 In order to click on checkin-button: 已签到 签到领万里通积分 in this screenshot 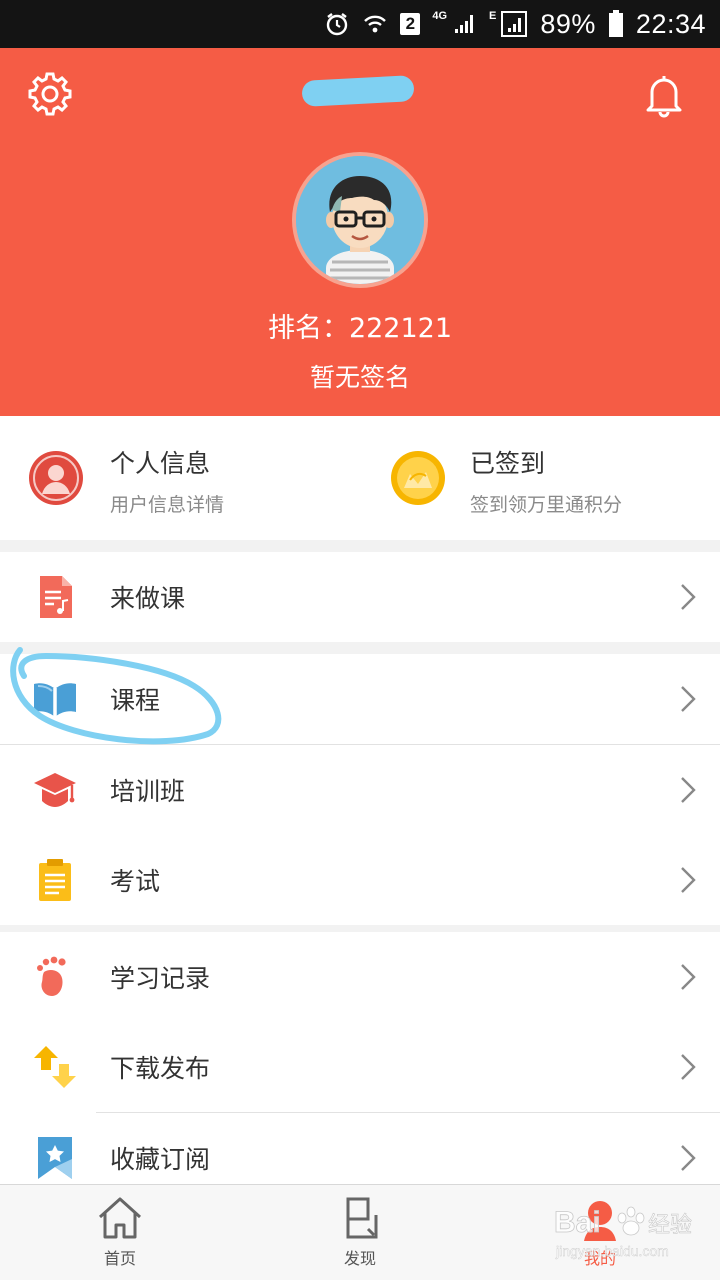, I will do `click(540, 478)`.